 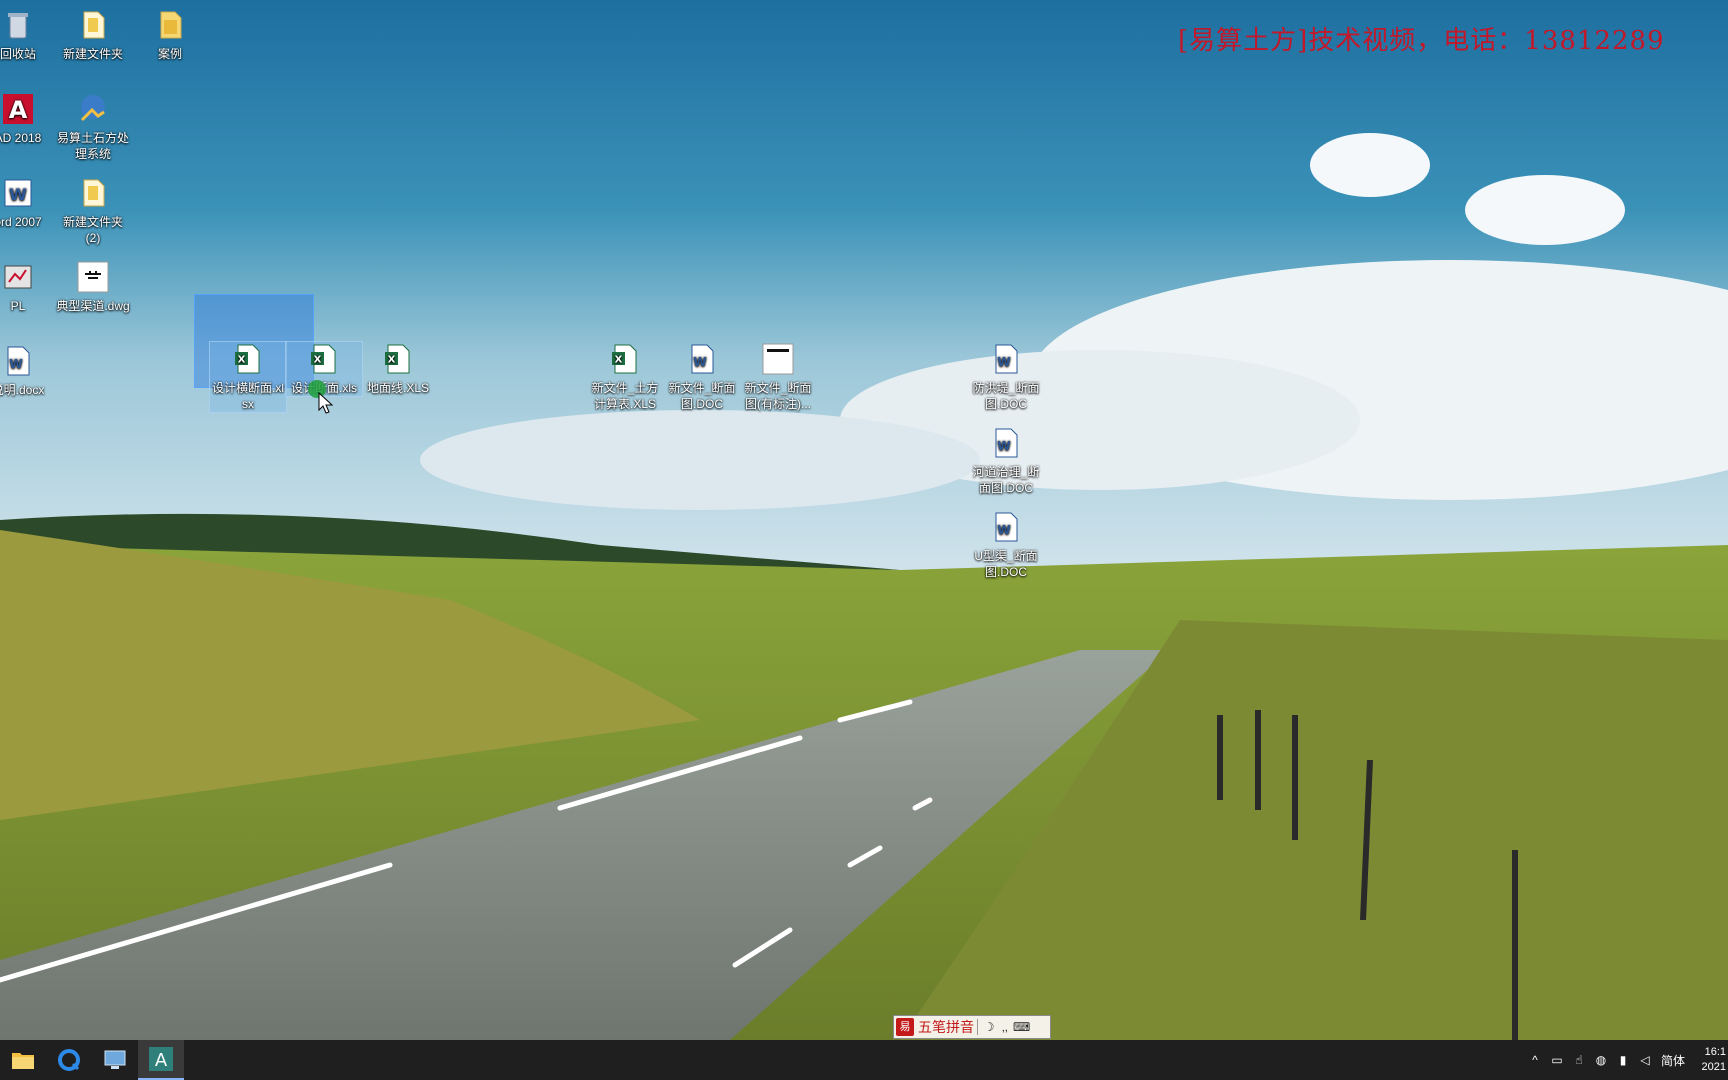 I want to click on earthwork-app-icon, so click(x=92, y=108).